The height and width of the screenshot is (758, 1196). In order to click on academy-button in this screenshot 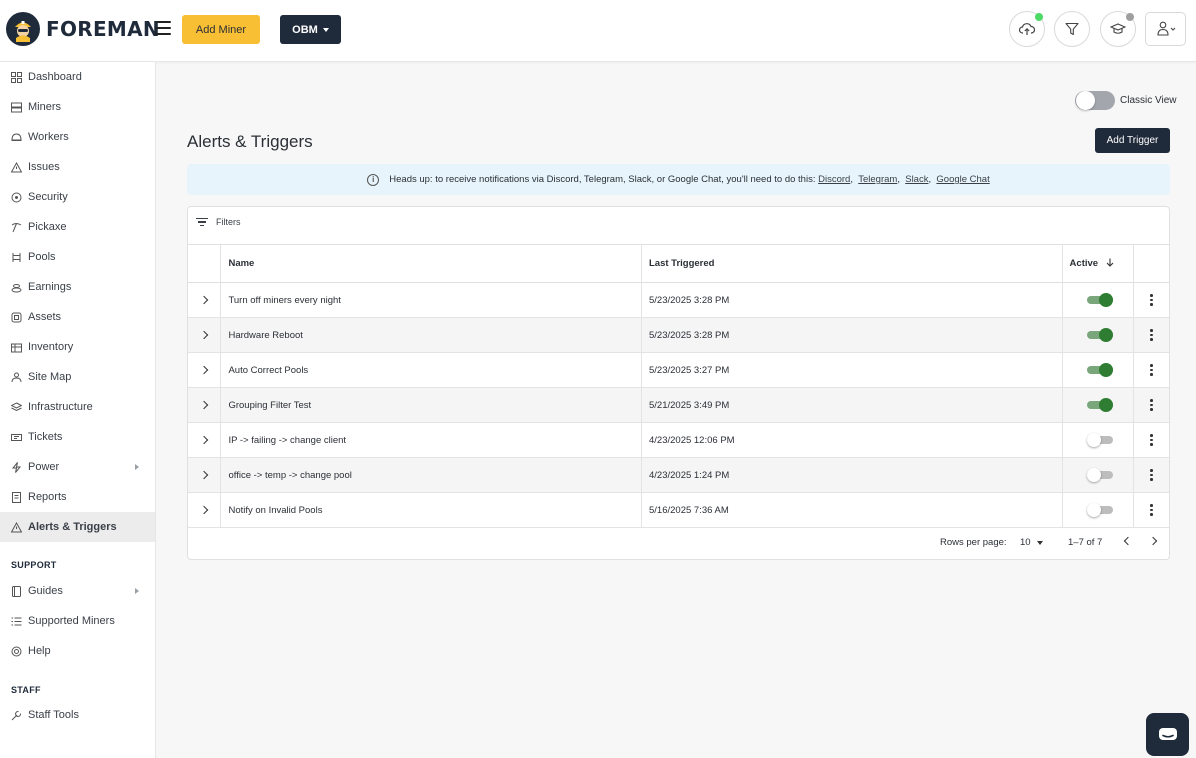, I will do `click(1118, 29)`.